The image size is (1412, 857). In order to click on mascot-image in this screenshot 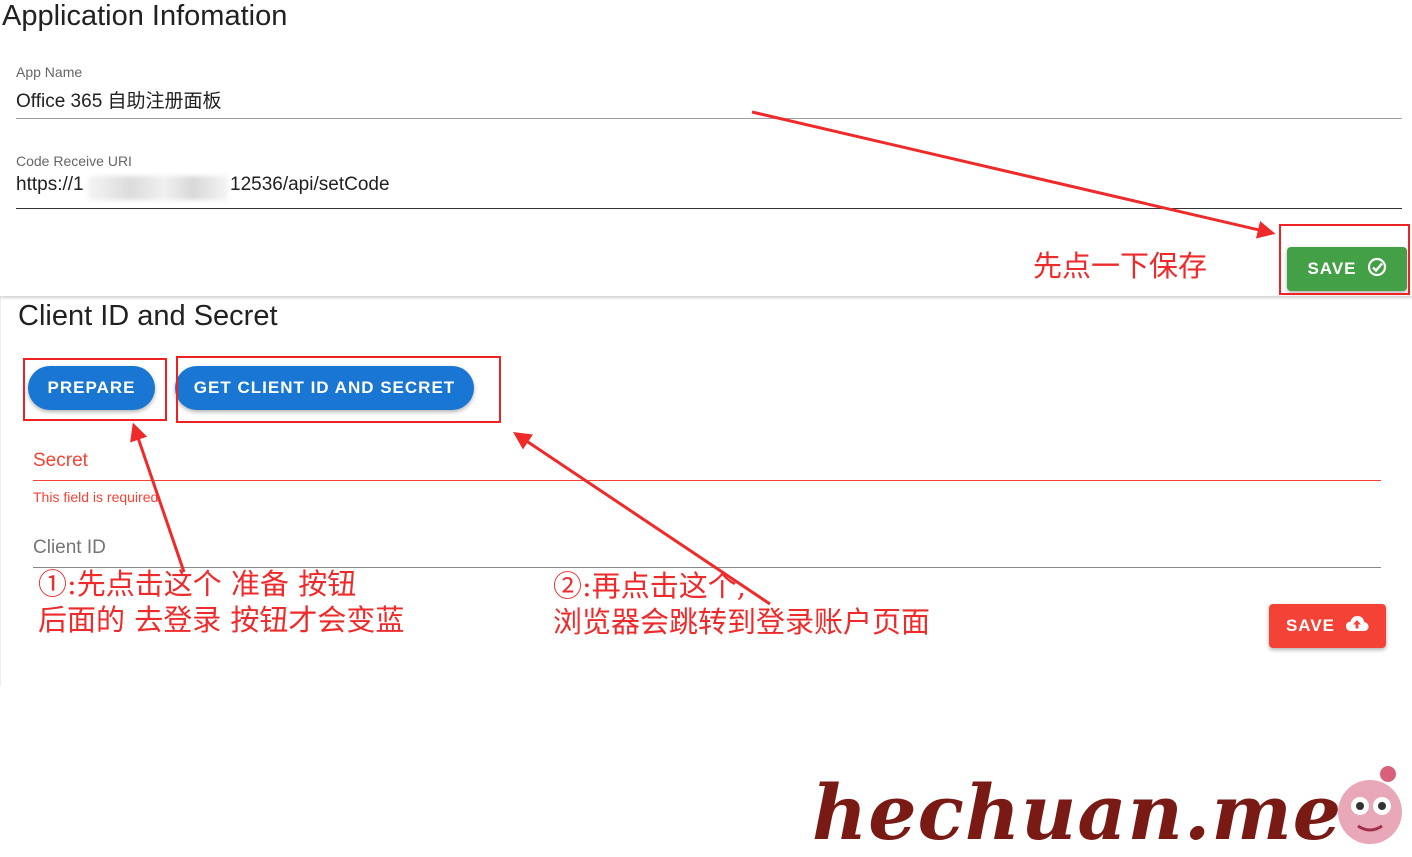, I will do `click(1367, 805)`.